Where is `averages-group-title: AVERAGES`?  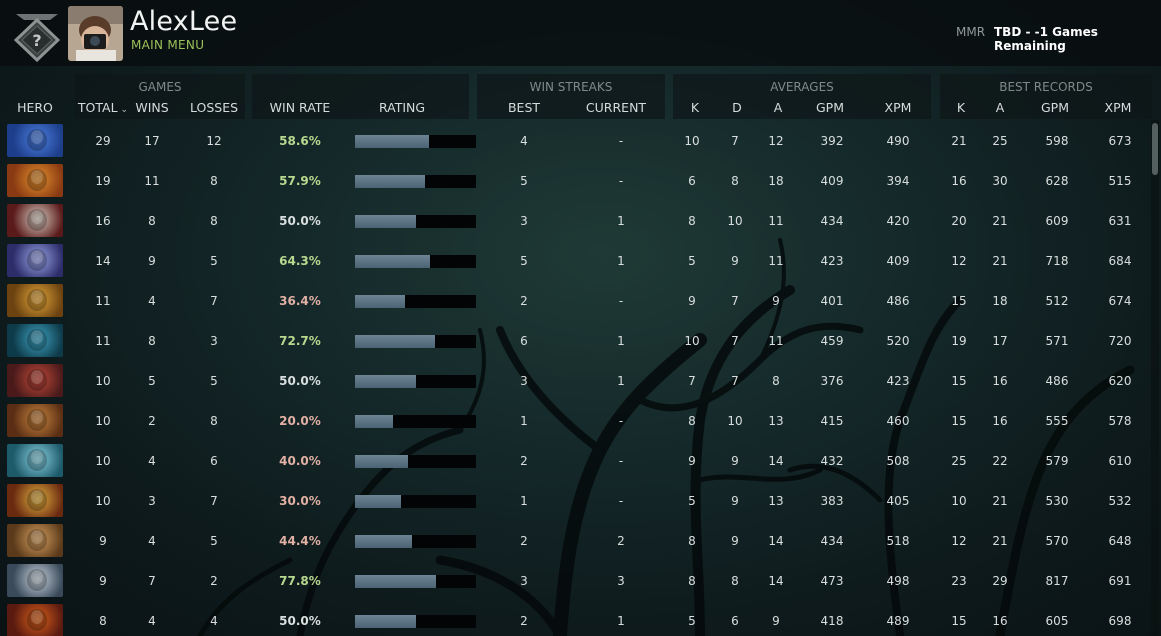
averages-group-title: AVERAGES is located at coordinates (802, 87).